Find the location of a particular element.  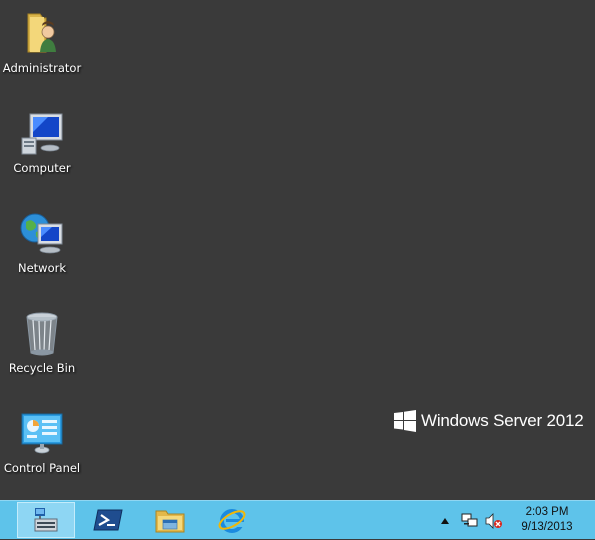

windows-logo-icon is located at coordinates (405, 421).